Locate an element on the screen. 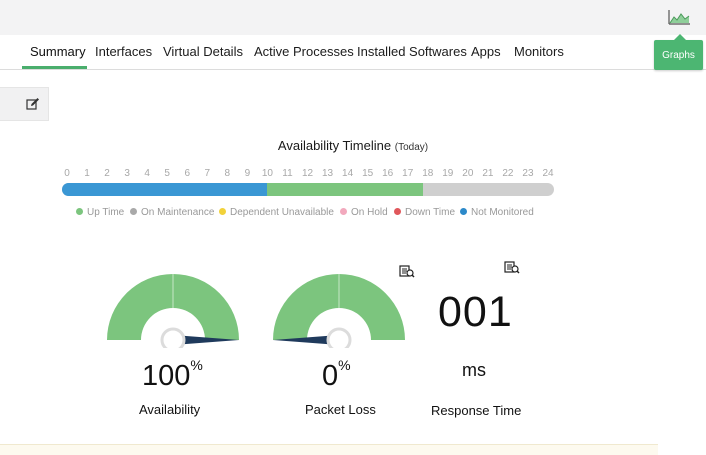 The height and width of the screenshot is (455, 706). timeline-hour-label: 18 is located at coordinates (428, 173).